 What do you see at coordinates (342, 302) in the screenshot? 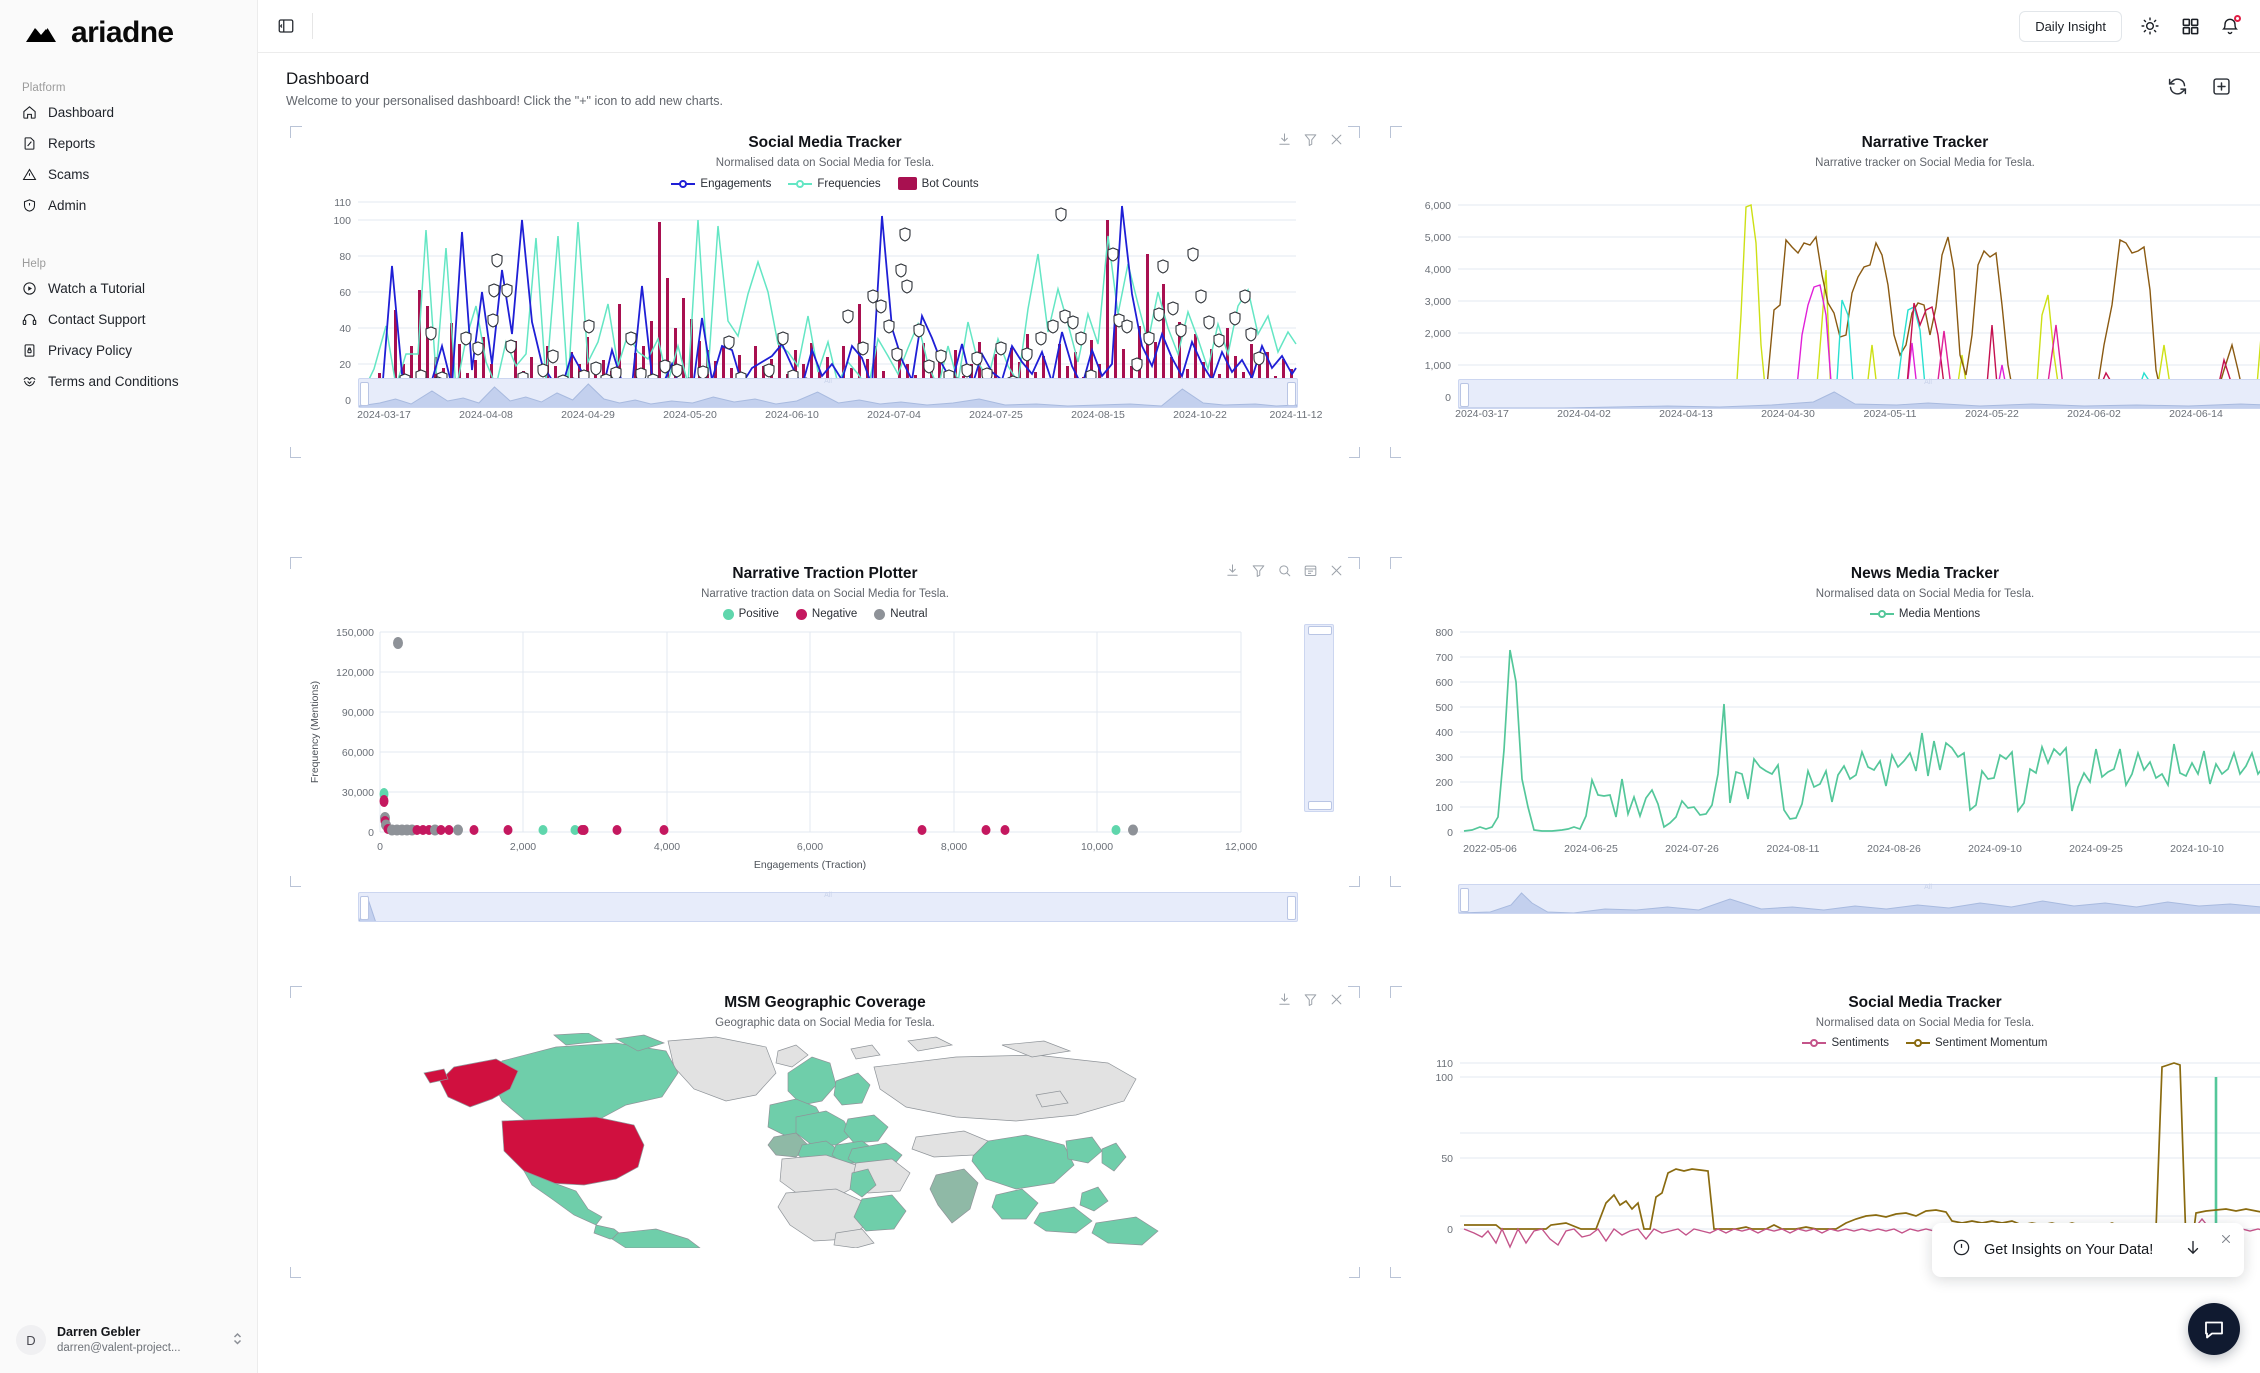
I see `y-tick-labels: 110 100 80 60 40 20 0` at bounding box center [342, 302].